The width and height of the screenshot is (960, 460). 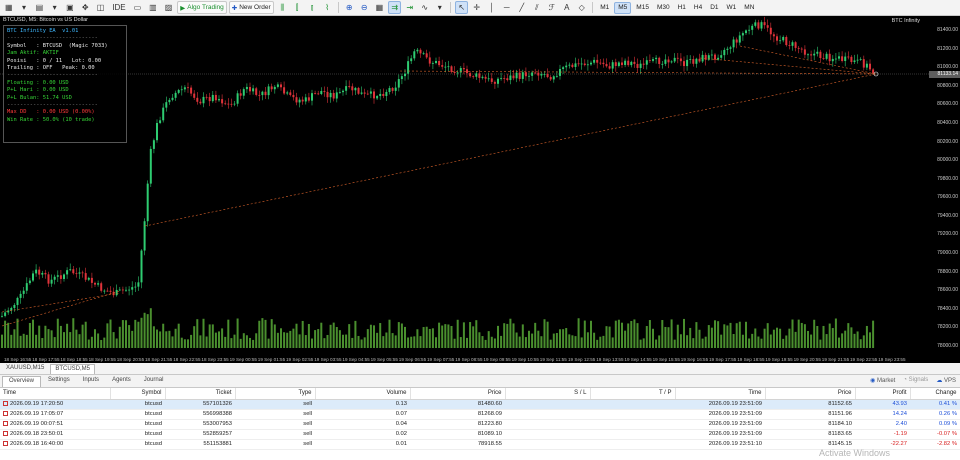 I want to click on col-time: Time, so click(x=55, y=394).